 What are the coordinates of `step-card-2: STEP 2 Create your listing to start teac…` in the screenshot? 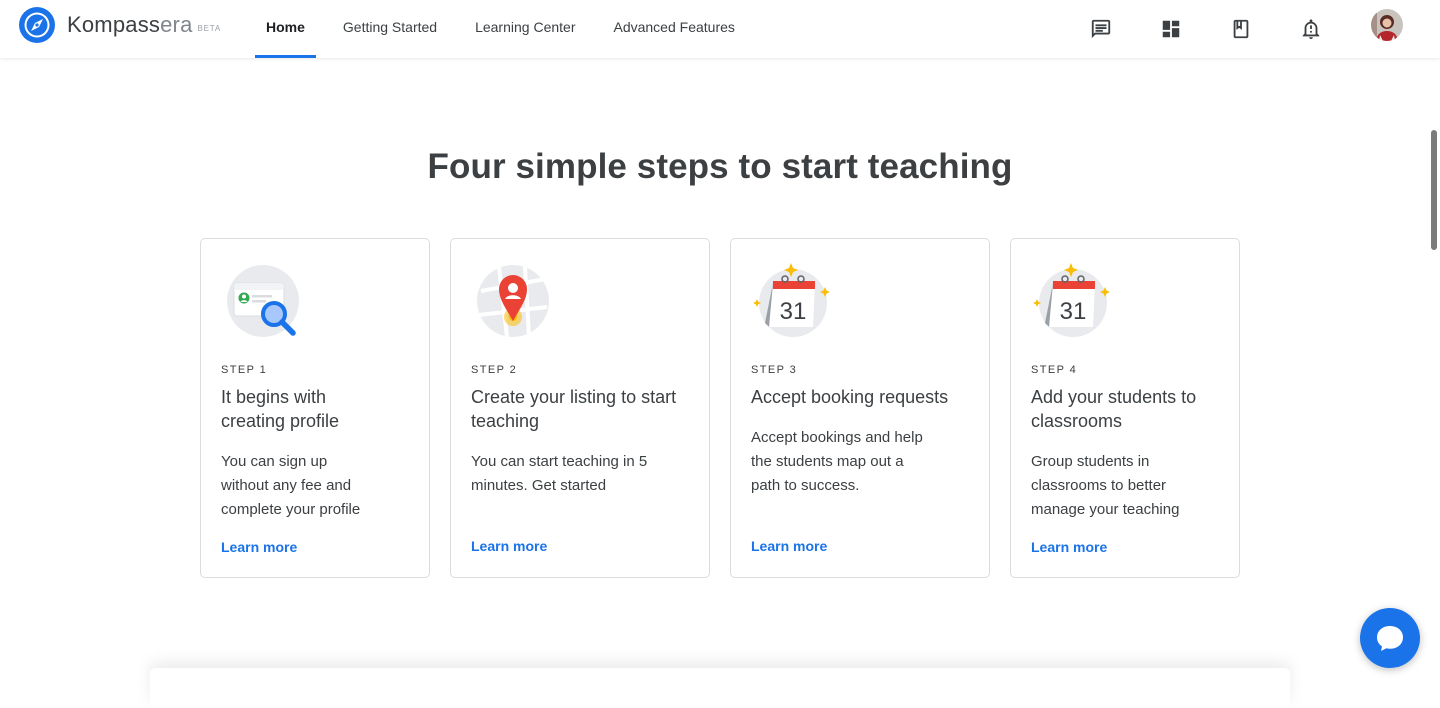 It's located at (580, 408).